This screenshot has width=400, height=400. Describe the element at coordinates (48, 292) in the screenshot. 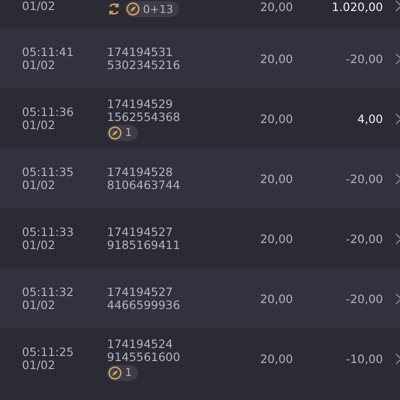

I see `time-text: 05:11:32` at that location.